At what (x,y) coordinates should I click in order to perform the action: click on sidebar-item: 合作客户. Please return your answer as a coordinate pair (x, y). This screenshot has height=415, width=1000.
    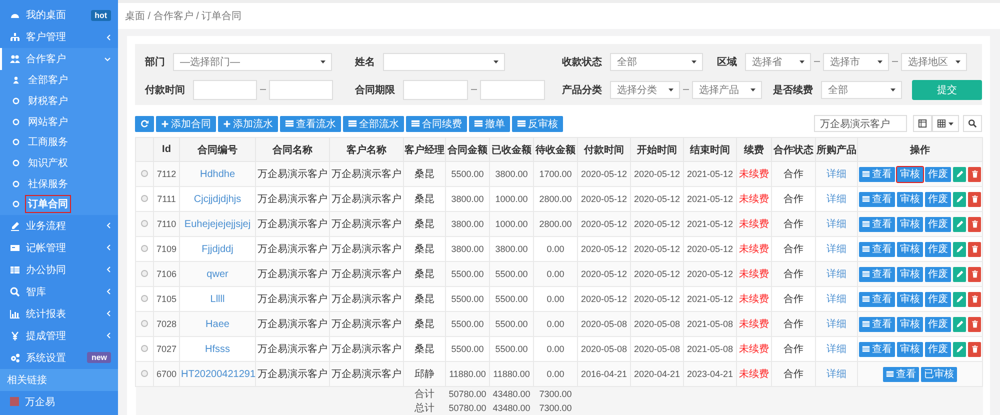
    Looking at the image, I should click on (59, 59).